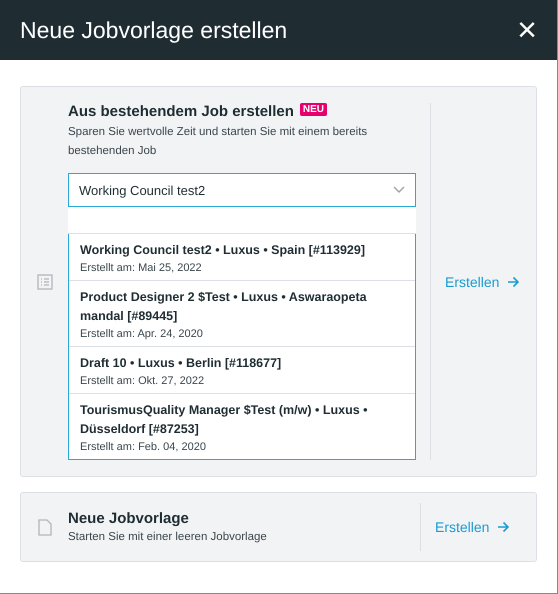 The height and width of the screenshot is (594, 558). What do you see at coordinates (128, 518) in the screenshot?
I see `card-title: Neue Jobvorlage` at bounding box center [128, 518].